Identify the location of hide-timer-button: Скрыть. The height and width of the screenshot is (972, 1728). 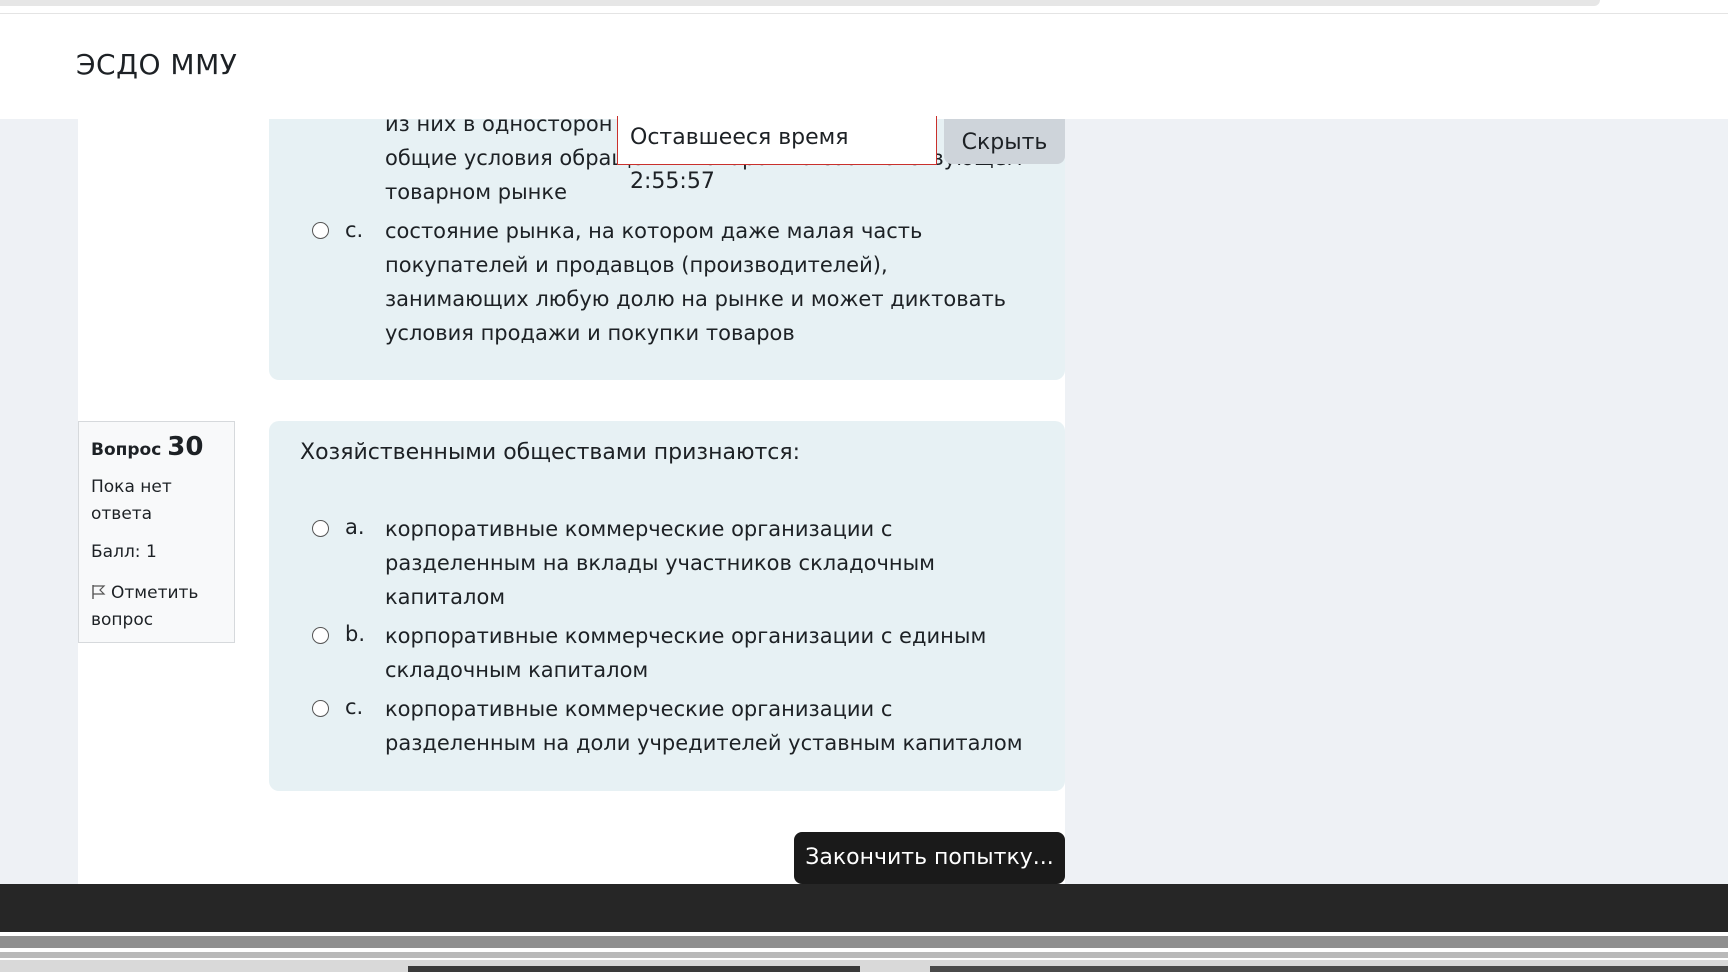
(1004, 141).